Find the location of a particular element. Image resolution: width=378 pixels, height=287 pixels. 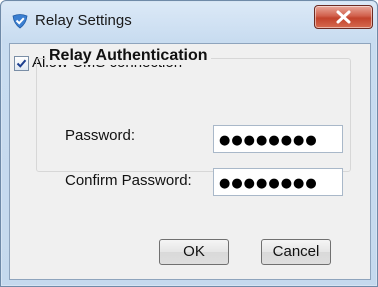

confirm-password-field: ●●●●●●●● is located at coordinates (278, 182).